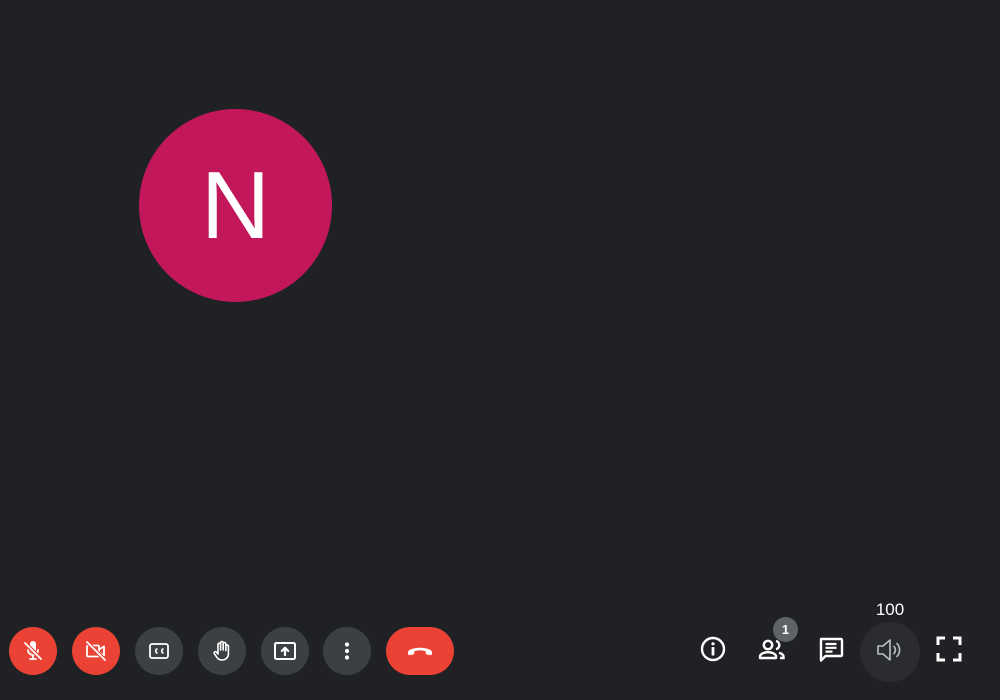 The height and width of the screenshot is (700, 1000). I want to click on chat-button, so click(831, 651).